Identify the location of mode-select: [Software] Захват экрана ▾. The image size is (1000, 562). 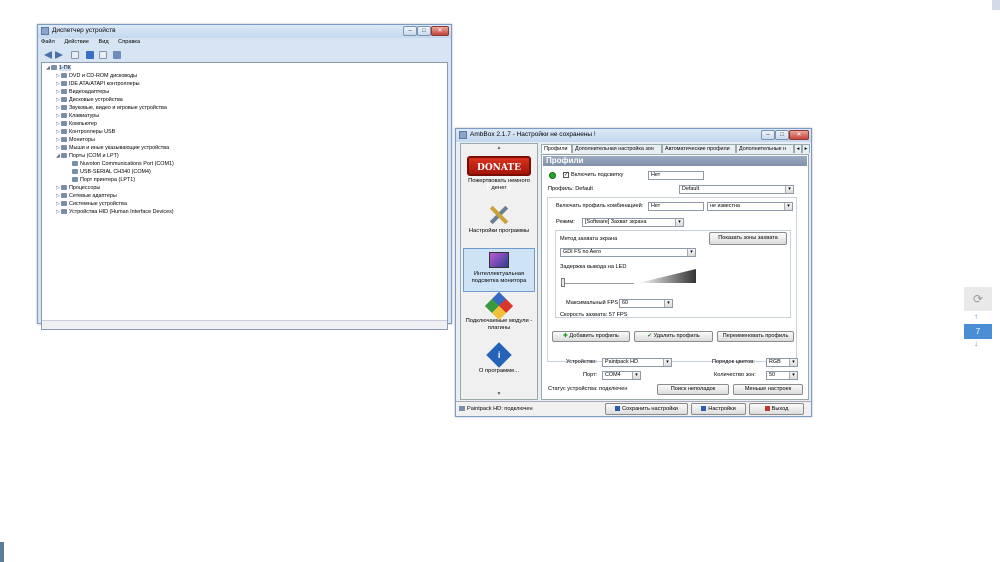
(633, 222).